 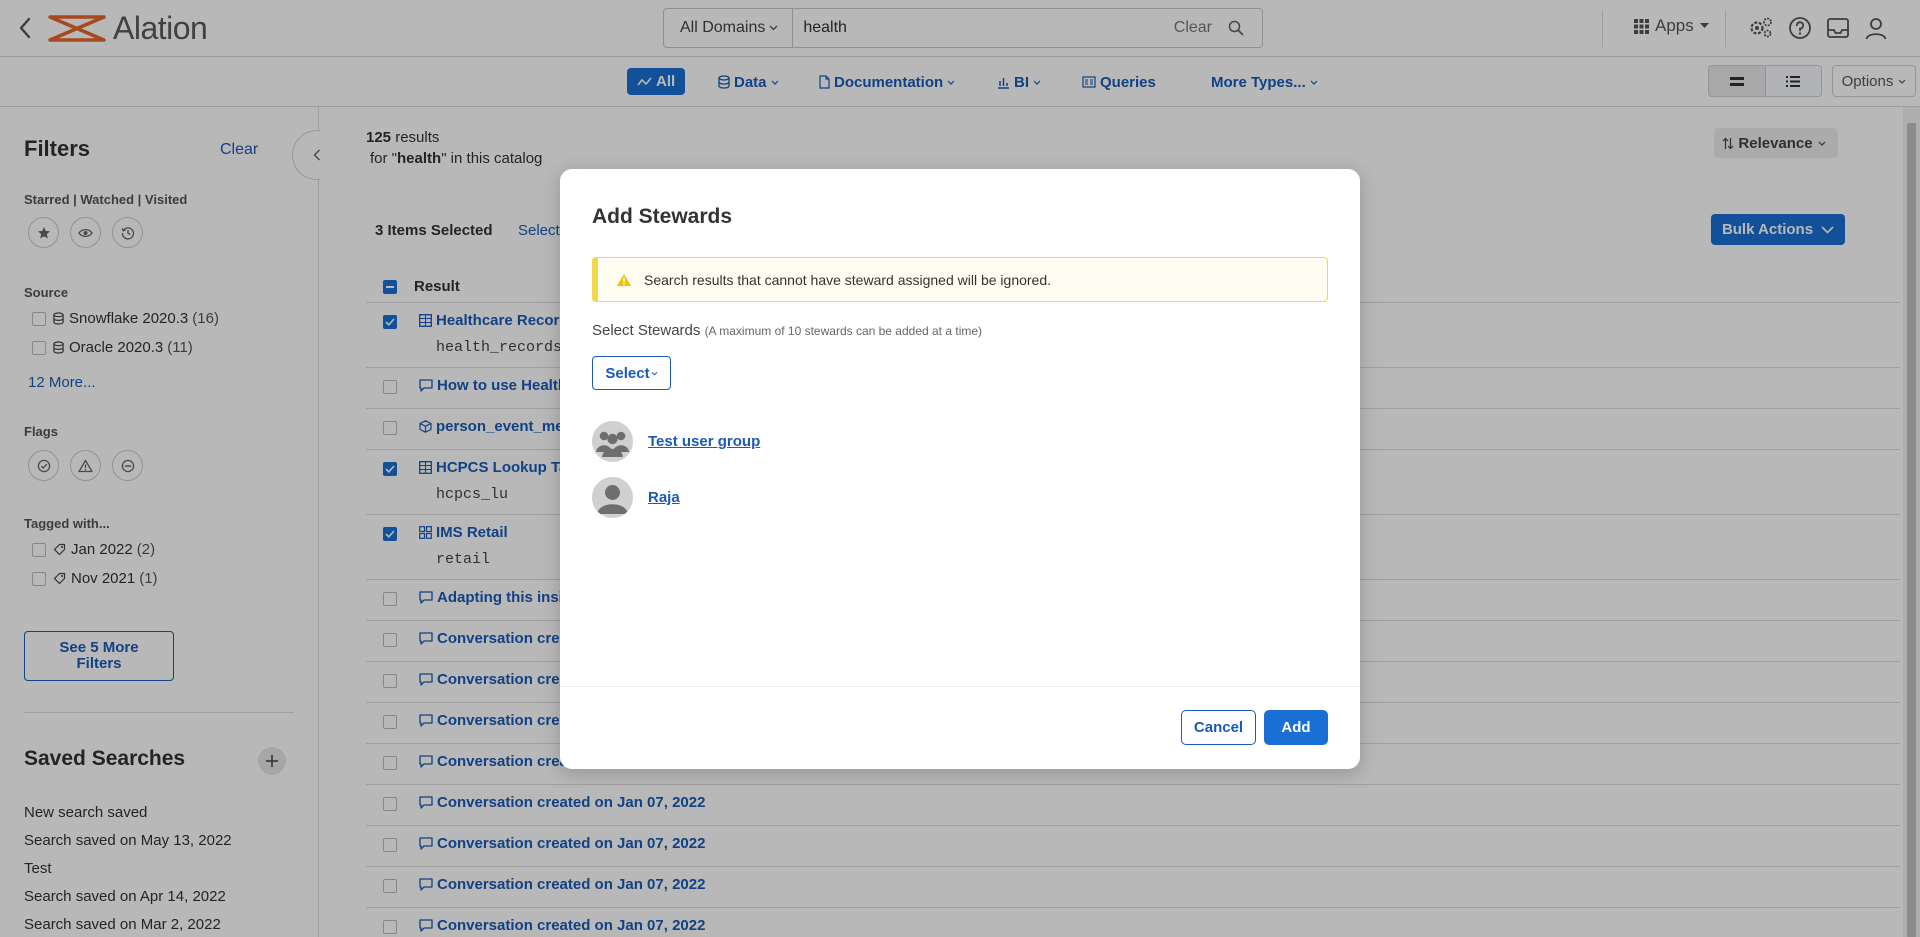 What do you see at coordinates (624, 280) in the screenshot?
I see `warning-icon` at bounding box center [624, 280].